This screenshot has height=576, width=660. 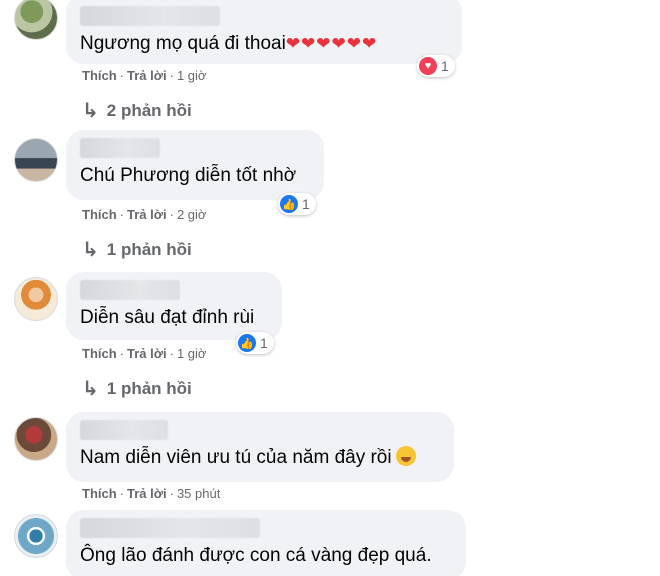 I want to click on comment-bubble: Nam diễn viên ưu tú của năm đây rồi, so click(x=260, y=447).